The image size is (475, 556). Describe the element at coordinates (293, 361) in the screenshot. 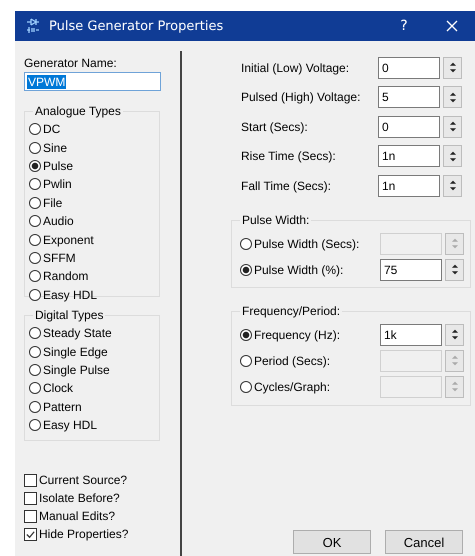

I see `option-label: Period (Secs):` at that location.